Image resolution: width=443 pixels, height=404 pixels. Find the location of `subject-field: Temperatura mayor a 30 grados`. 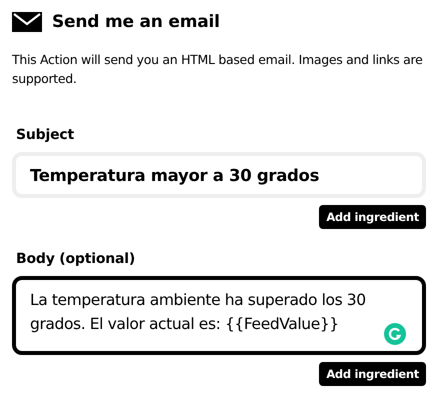

subject-field: Temperatura mayor a 30 grados is located at coordinates (219, 175).